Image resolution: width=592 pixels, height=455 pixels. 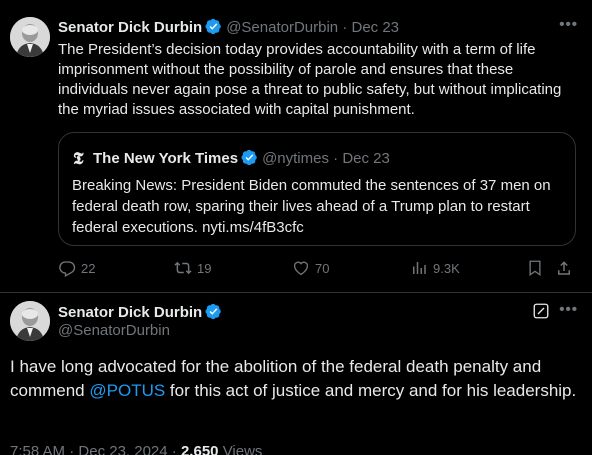 I want to click on reply-icon, so click(x=67, y=269).